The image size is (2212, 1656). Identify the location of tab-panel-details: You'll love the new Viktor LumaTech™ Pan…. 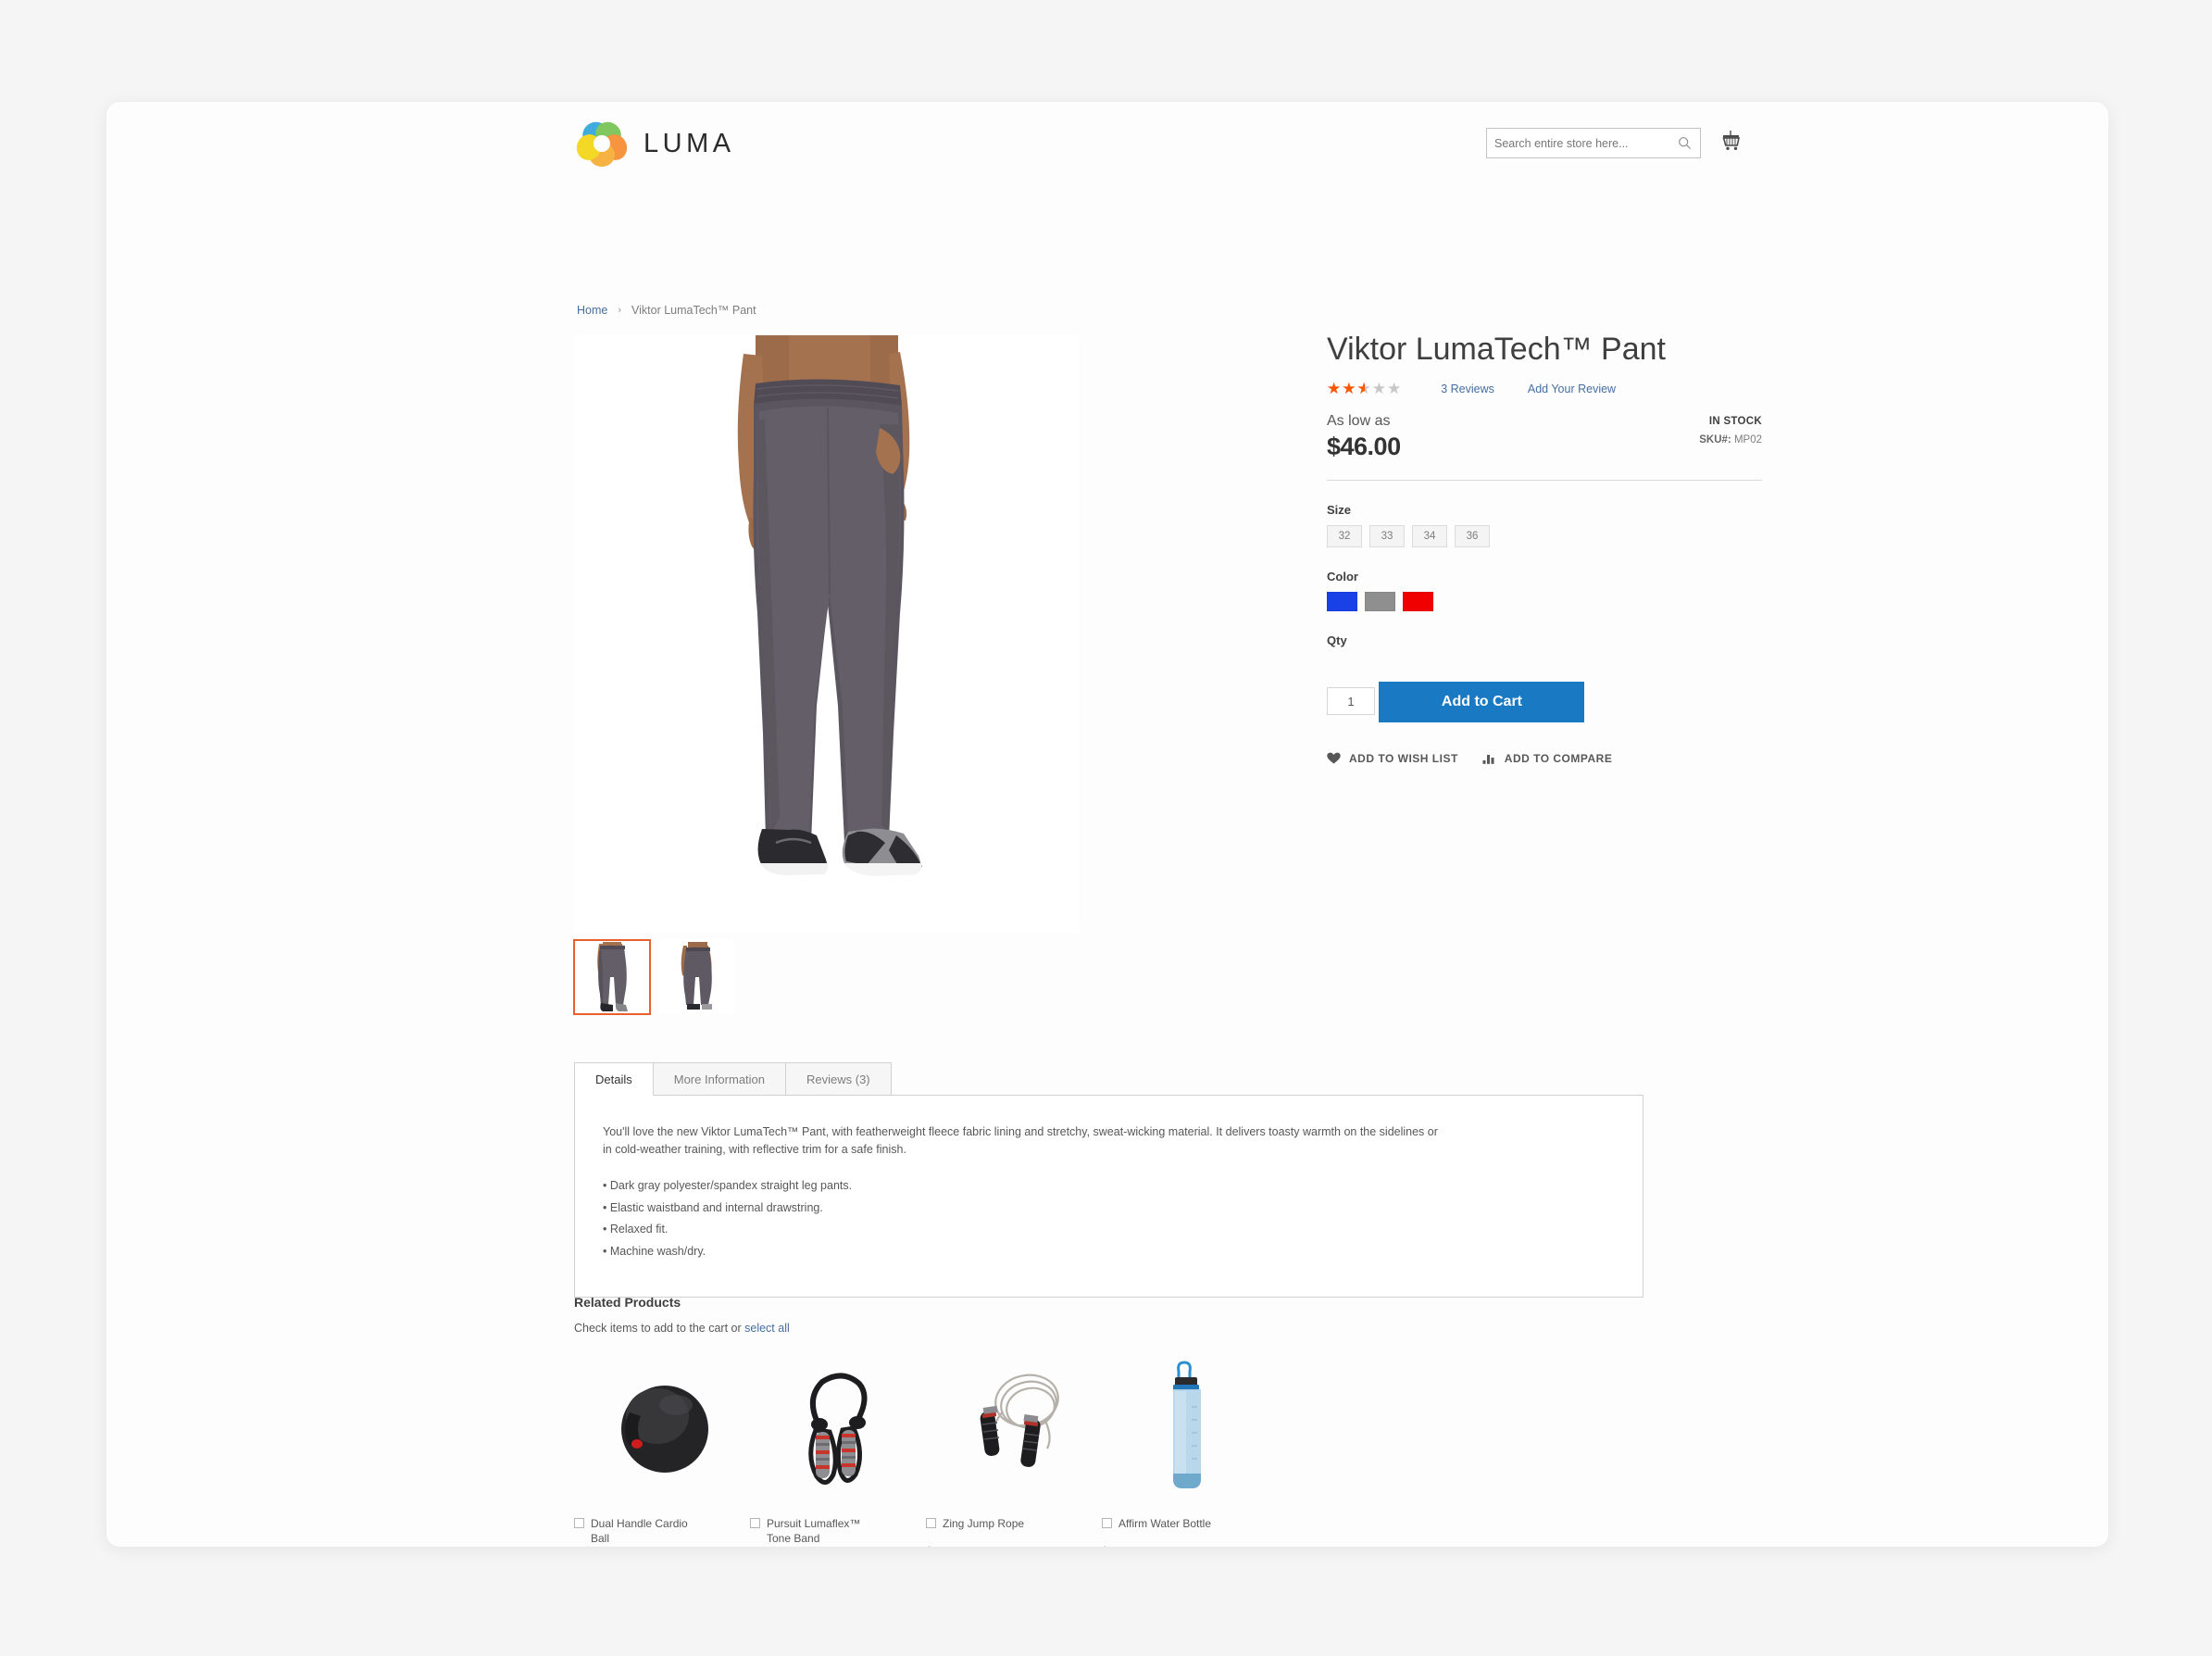
(1108, 1196).